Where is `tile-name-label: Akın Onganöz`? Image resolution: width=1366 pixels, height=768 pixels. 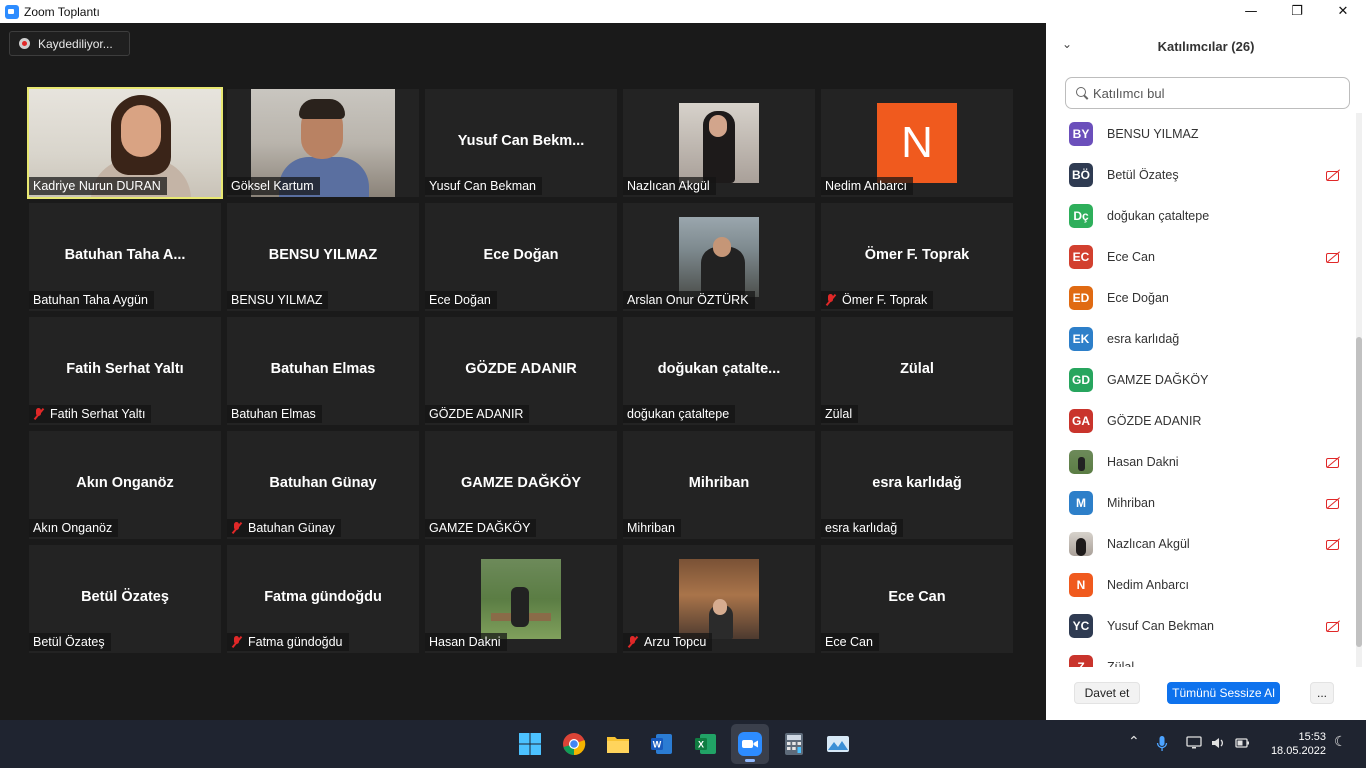
tile-name-label: Akın Onganöz is located at coordinates (74, 528).